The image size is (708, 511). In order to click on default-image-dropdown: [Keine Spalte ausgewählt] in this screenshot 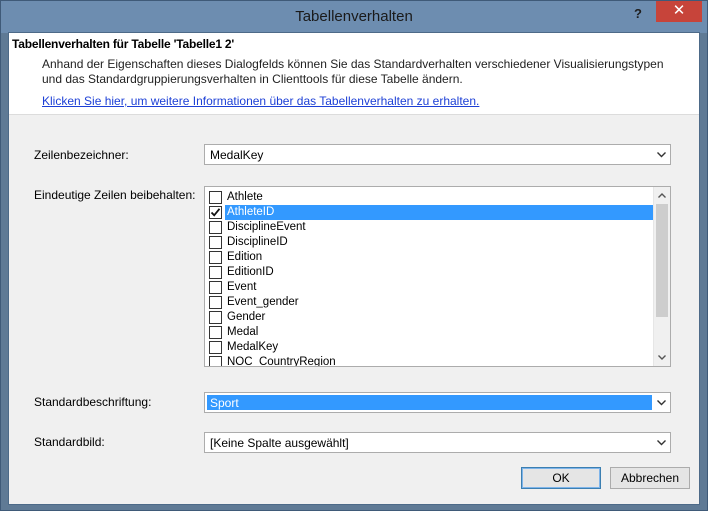, I will do `click(437, 442)`.